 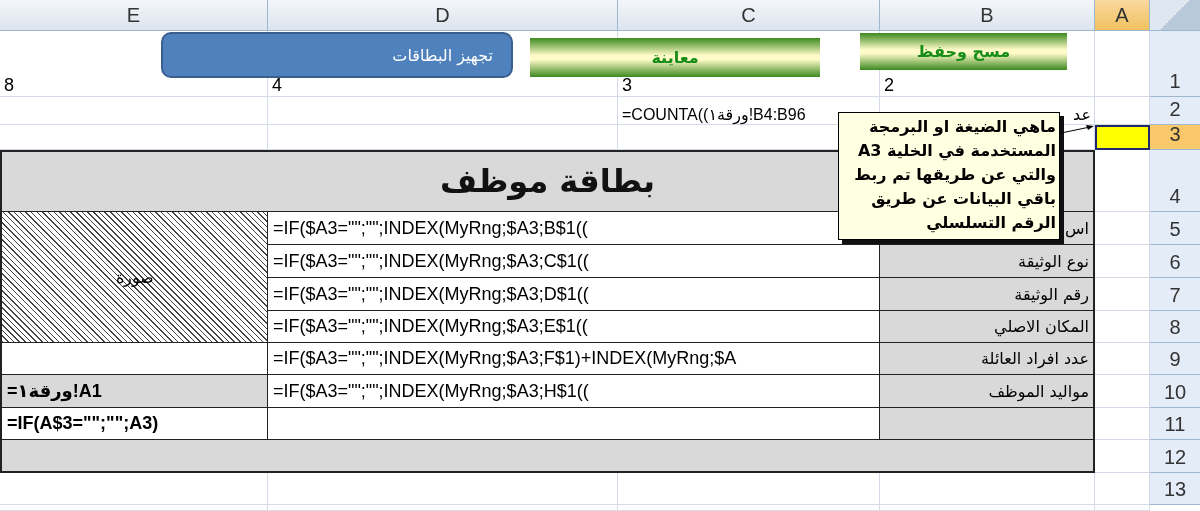 I want to click on field-label: مواليد الموظف, so click(x=1038, y=391).